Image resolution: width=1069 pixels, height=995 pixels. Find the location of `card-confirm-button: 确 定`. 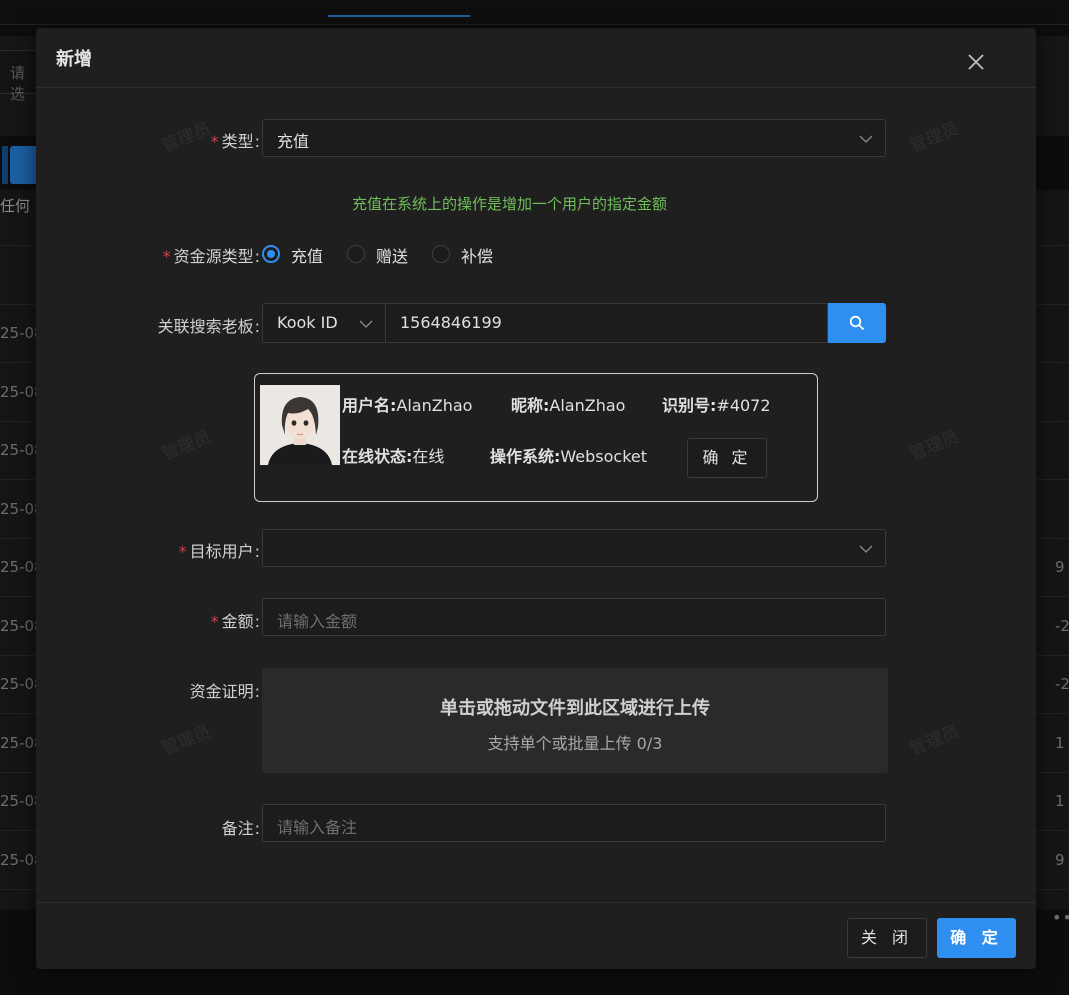

card-confirm-button: 确 定 is located at coordinates (727, 458).